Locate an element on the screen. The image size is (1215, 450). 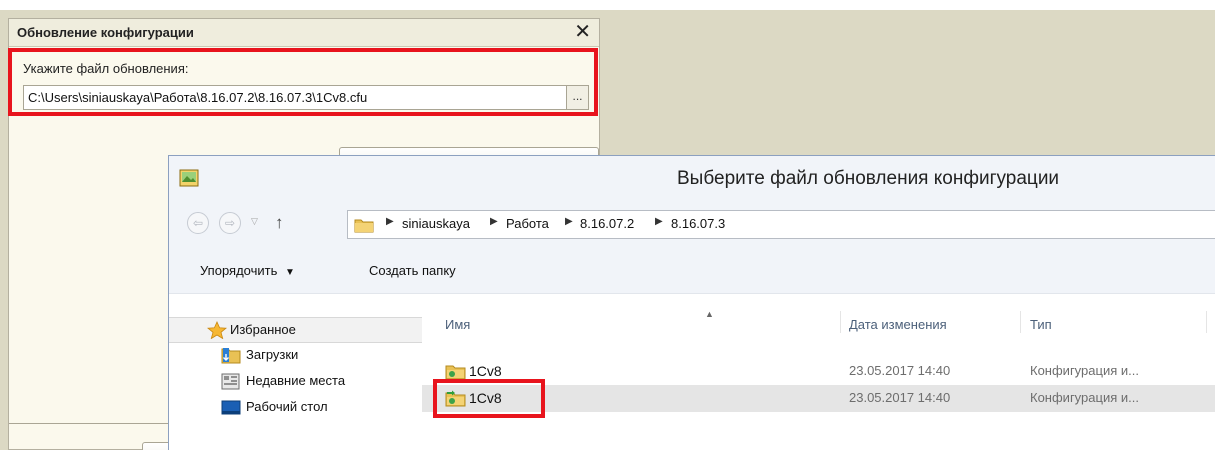
up-arrow-icon: ↑ is located at coordinates (279, 223).